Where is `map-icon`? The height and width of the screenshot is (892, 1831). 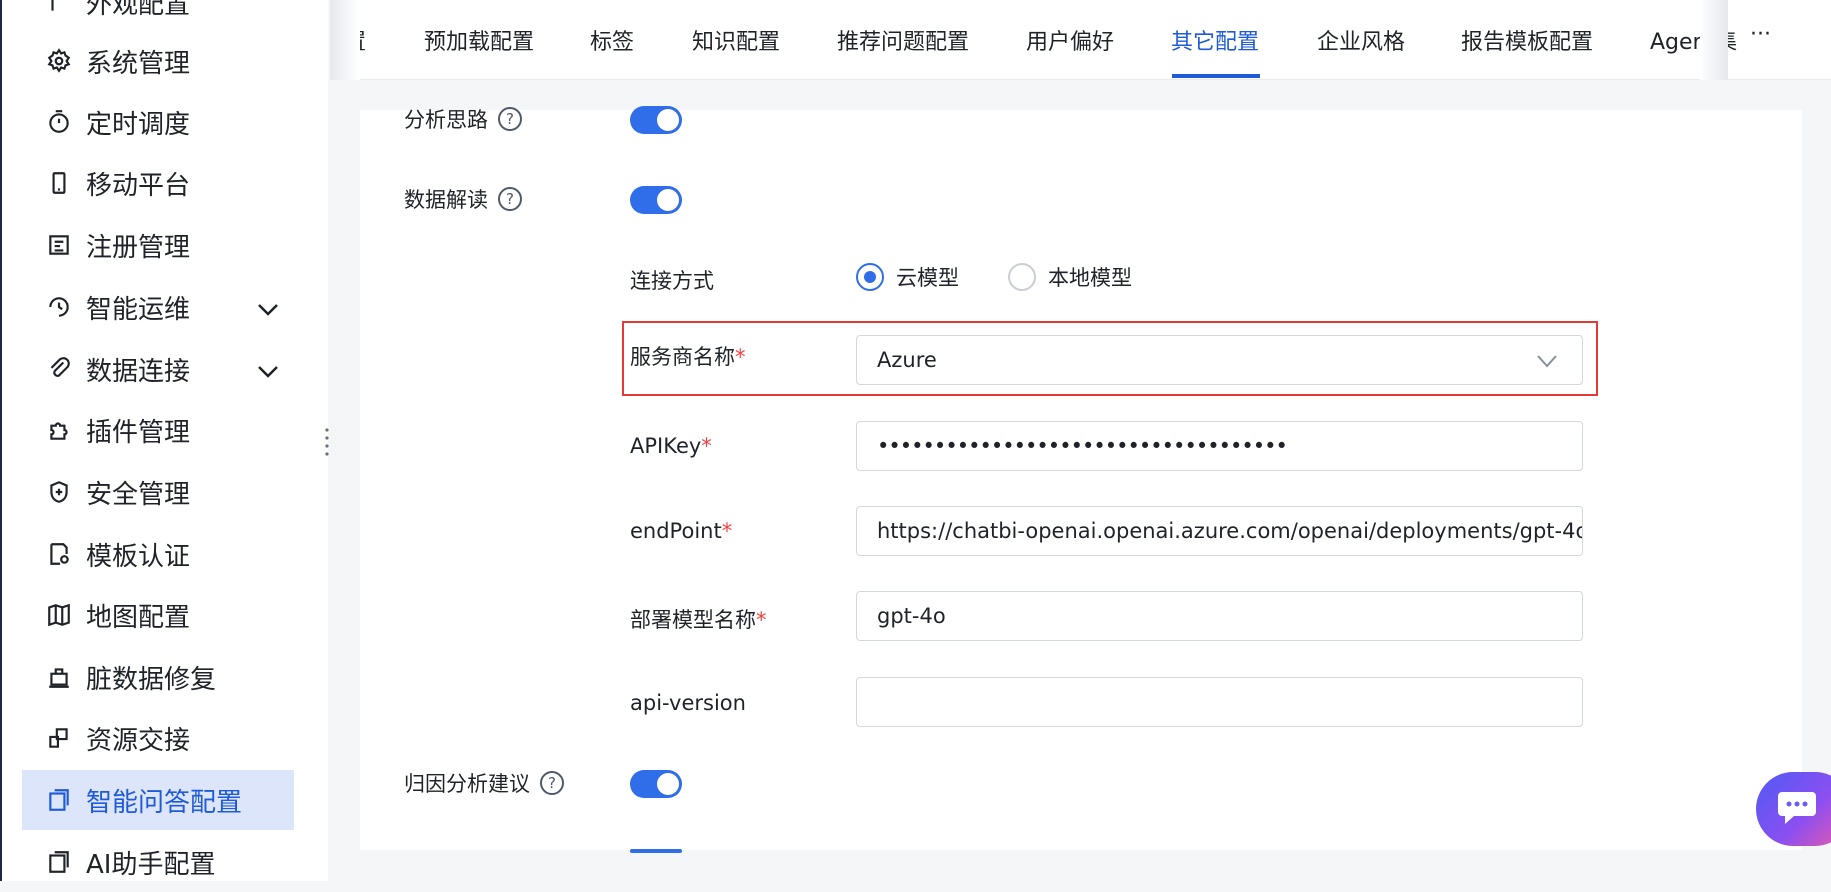 map-icon is located at coordinates (59, 615).